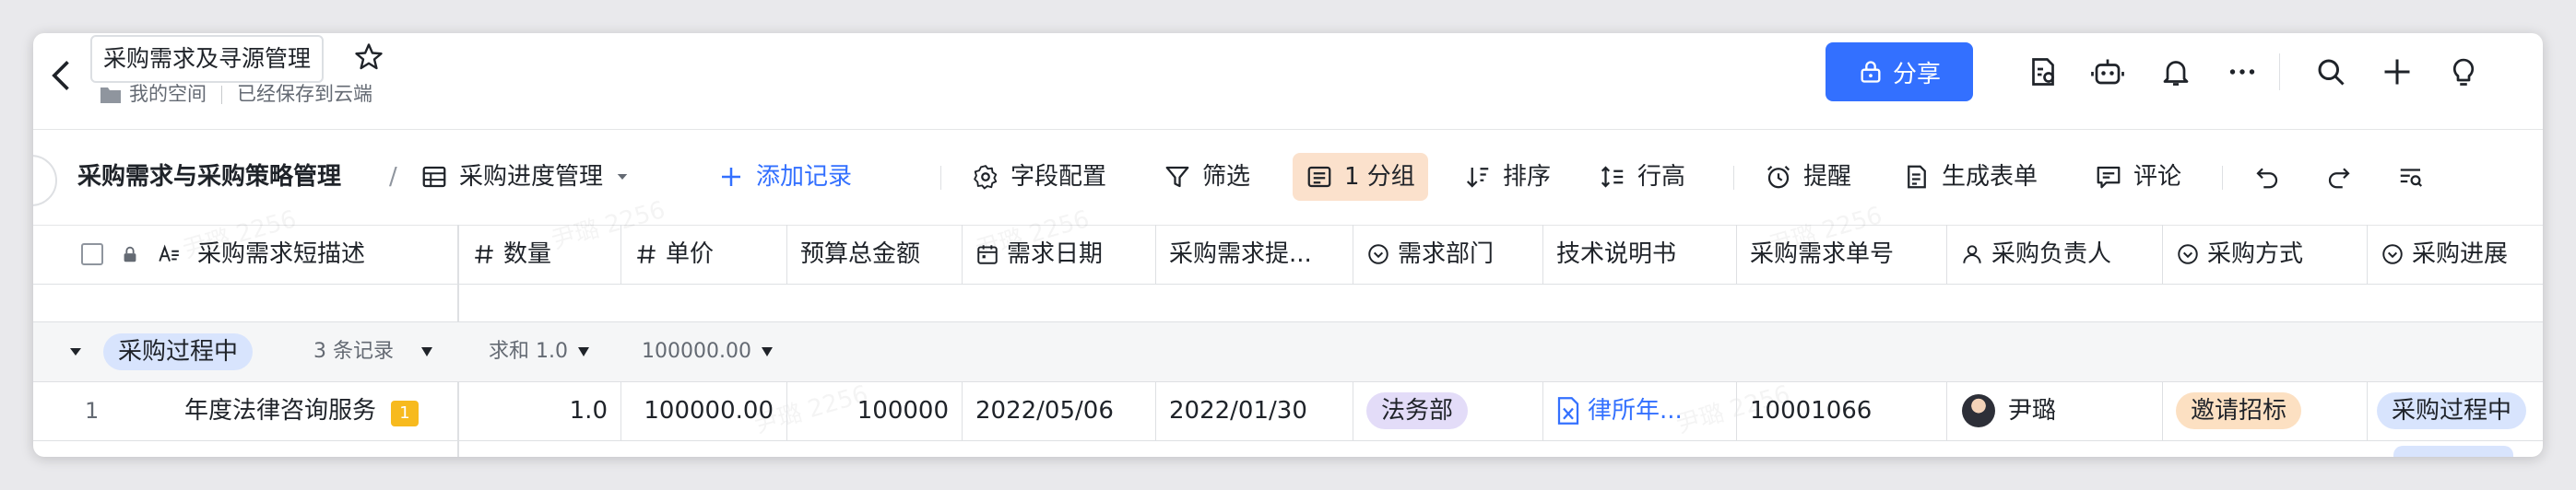 Image resolution: width=2576 pixels, height=490 pixels. What do you see at coordinates (45, 180) in the screenshot?
I see `sidebar-toggle` at bounding box center [45, 180].